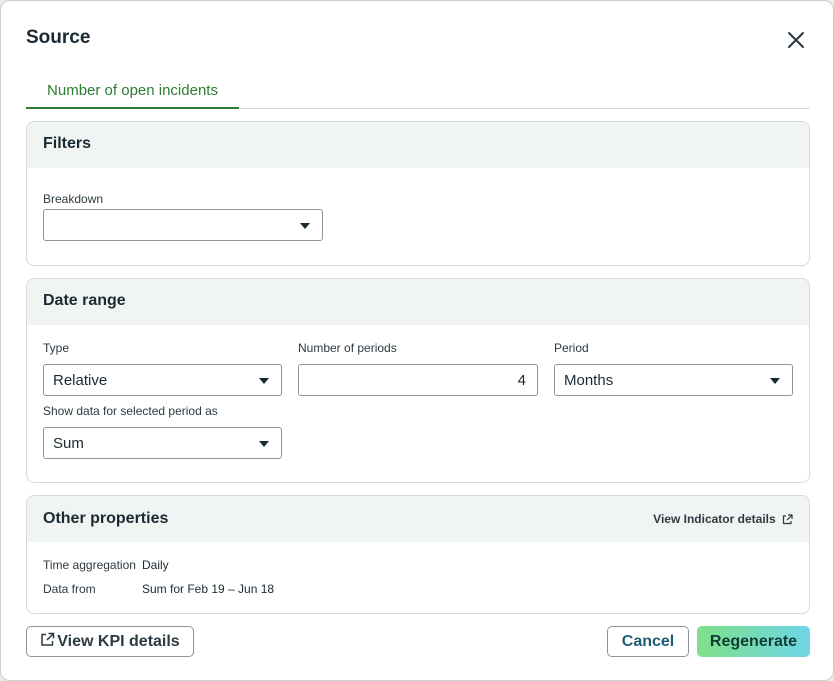 Image resolution: width=834 pixels, height=681 pixels. I want to click on time-aggregation-label: Time aggregation, so click(89, 565).